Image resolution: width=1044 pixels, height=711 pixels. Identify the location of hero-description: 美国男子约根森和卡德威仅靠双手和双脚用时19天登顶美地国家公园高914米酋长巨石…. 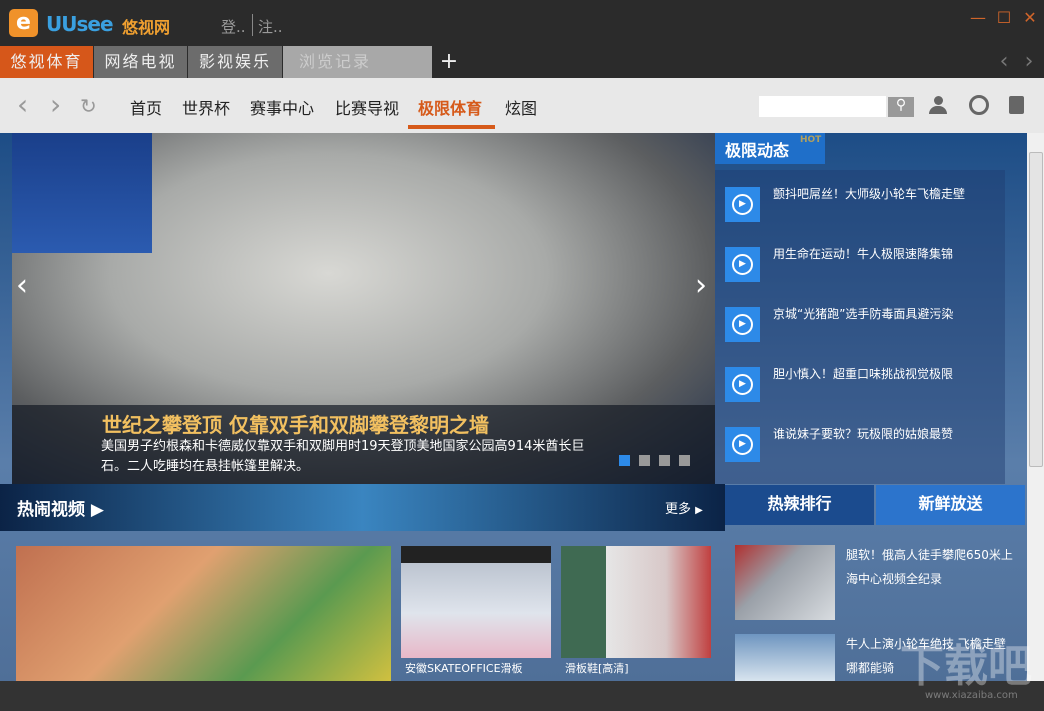
(343, 456).